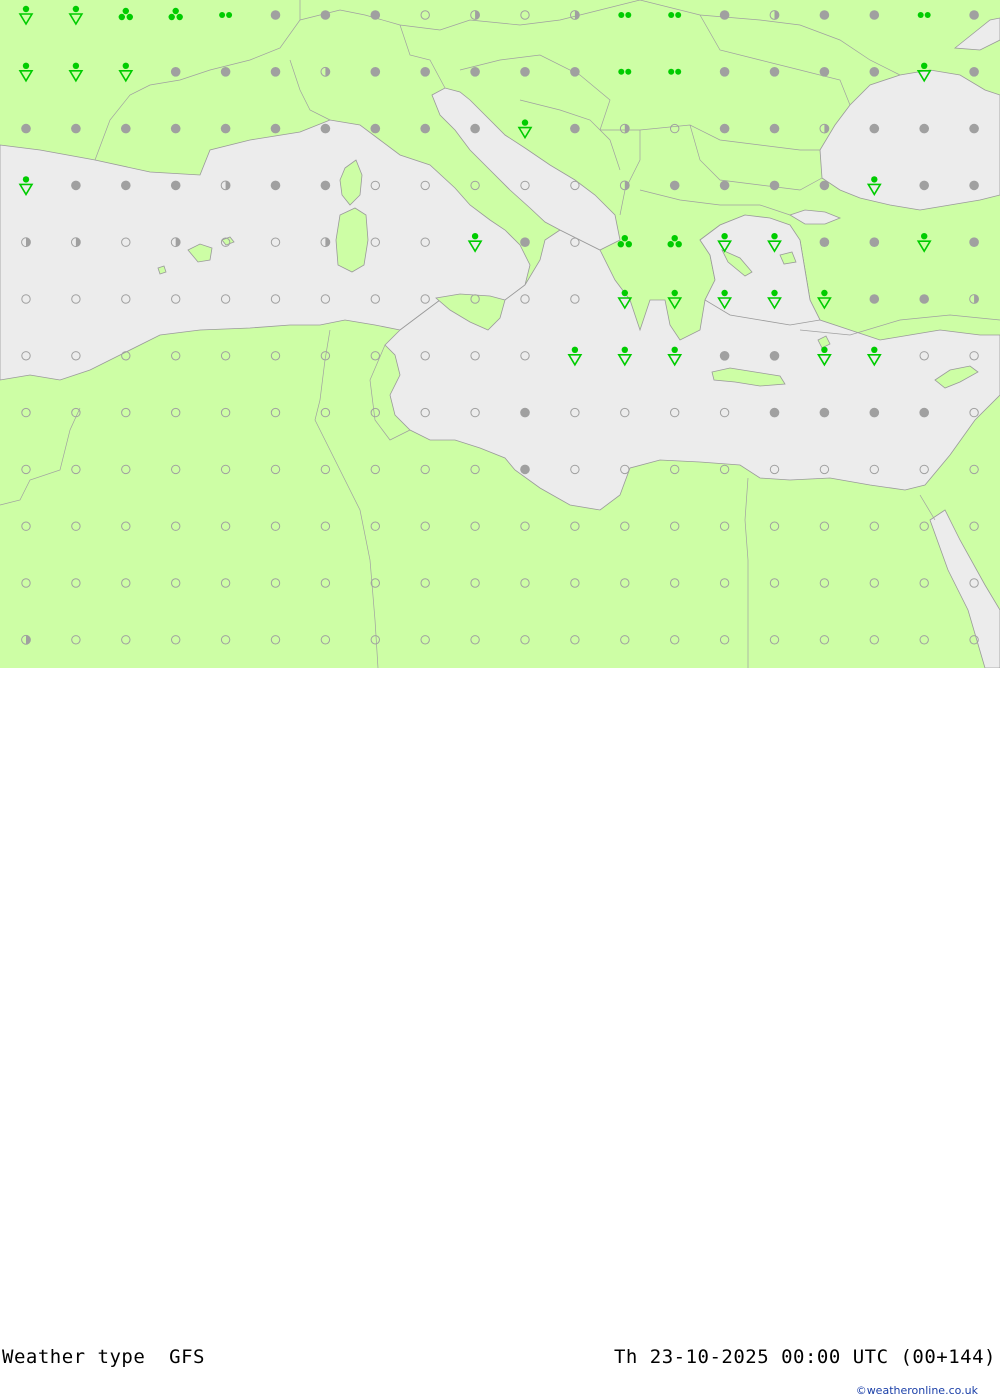 This screenshot has height=1397, width=1000. What do you see at coordinates (162, 270) in the screenshot?
I see `island-ibiza` at bounding box center [162, 270].